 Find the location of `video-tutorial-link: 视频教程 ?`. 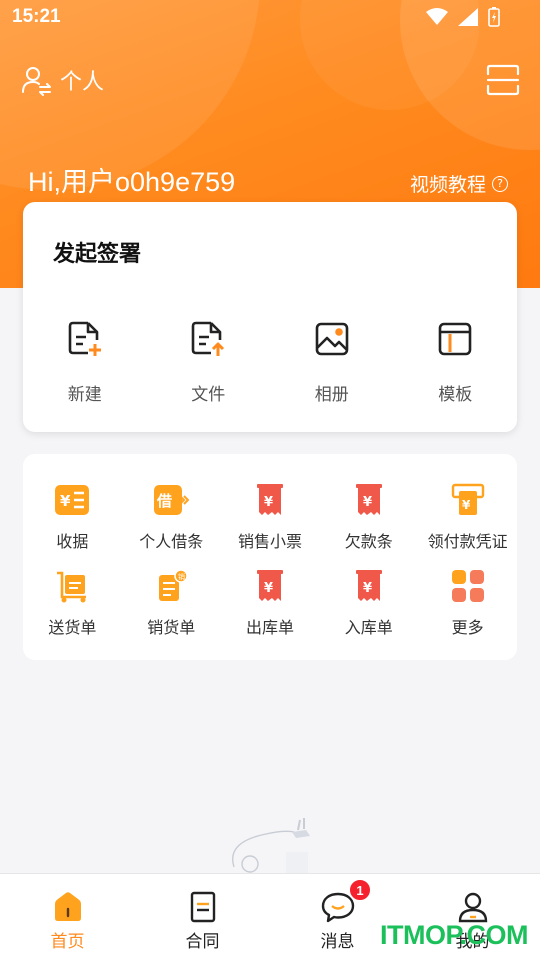

video-tutorial-link: 视频教程 ? is located at coordinates (459, 183).